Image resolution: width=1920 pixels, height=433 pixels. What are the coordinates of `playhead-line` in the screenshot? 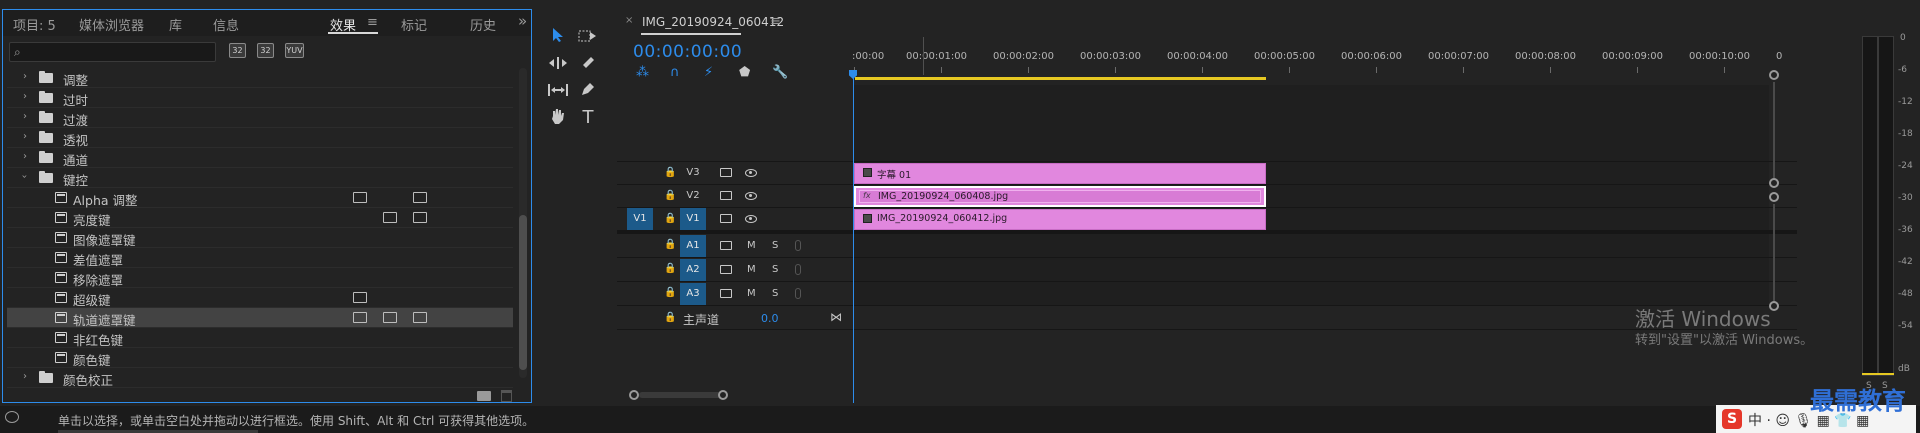 It's located at (853, 239).